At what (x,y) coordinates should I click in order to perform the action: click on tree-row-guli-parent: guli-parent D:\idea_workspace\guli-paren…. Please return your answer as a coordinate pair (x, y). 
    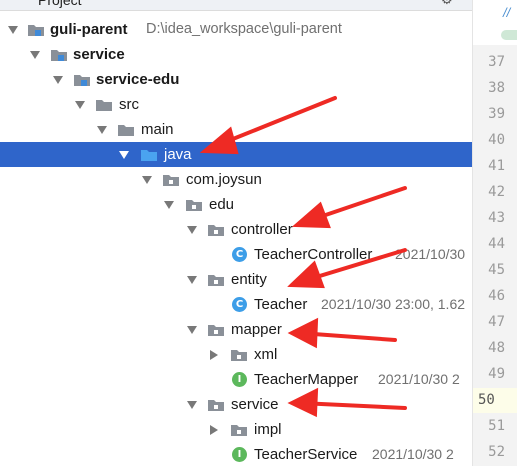
    Looking at the image, I should click on (236, 29).